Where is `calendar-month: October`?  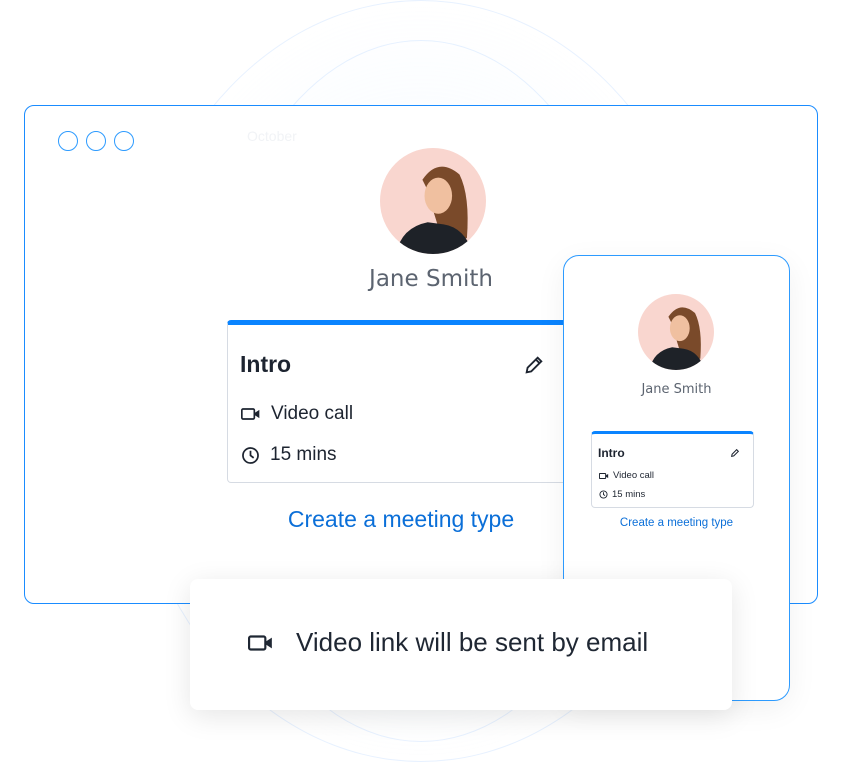 calendar-month: October is located at coordinates (272, 136).